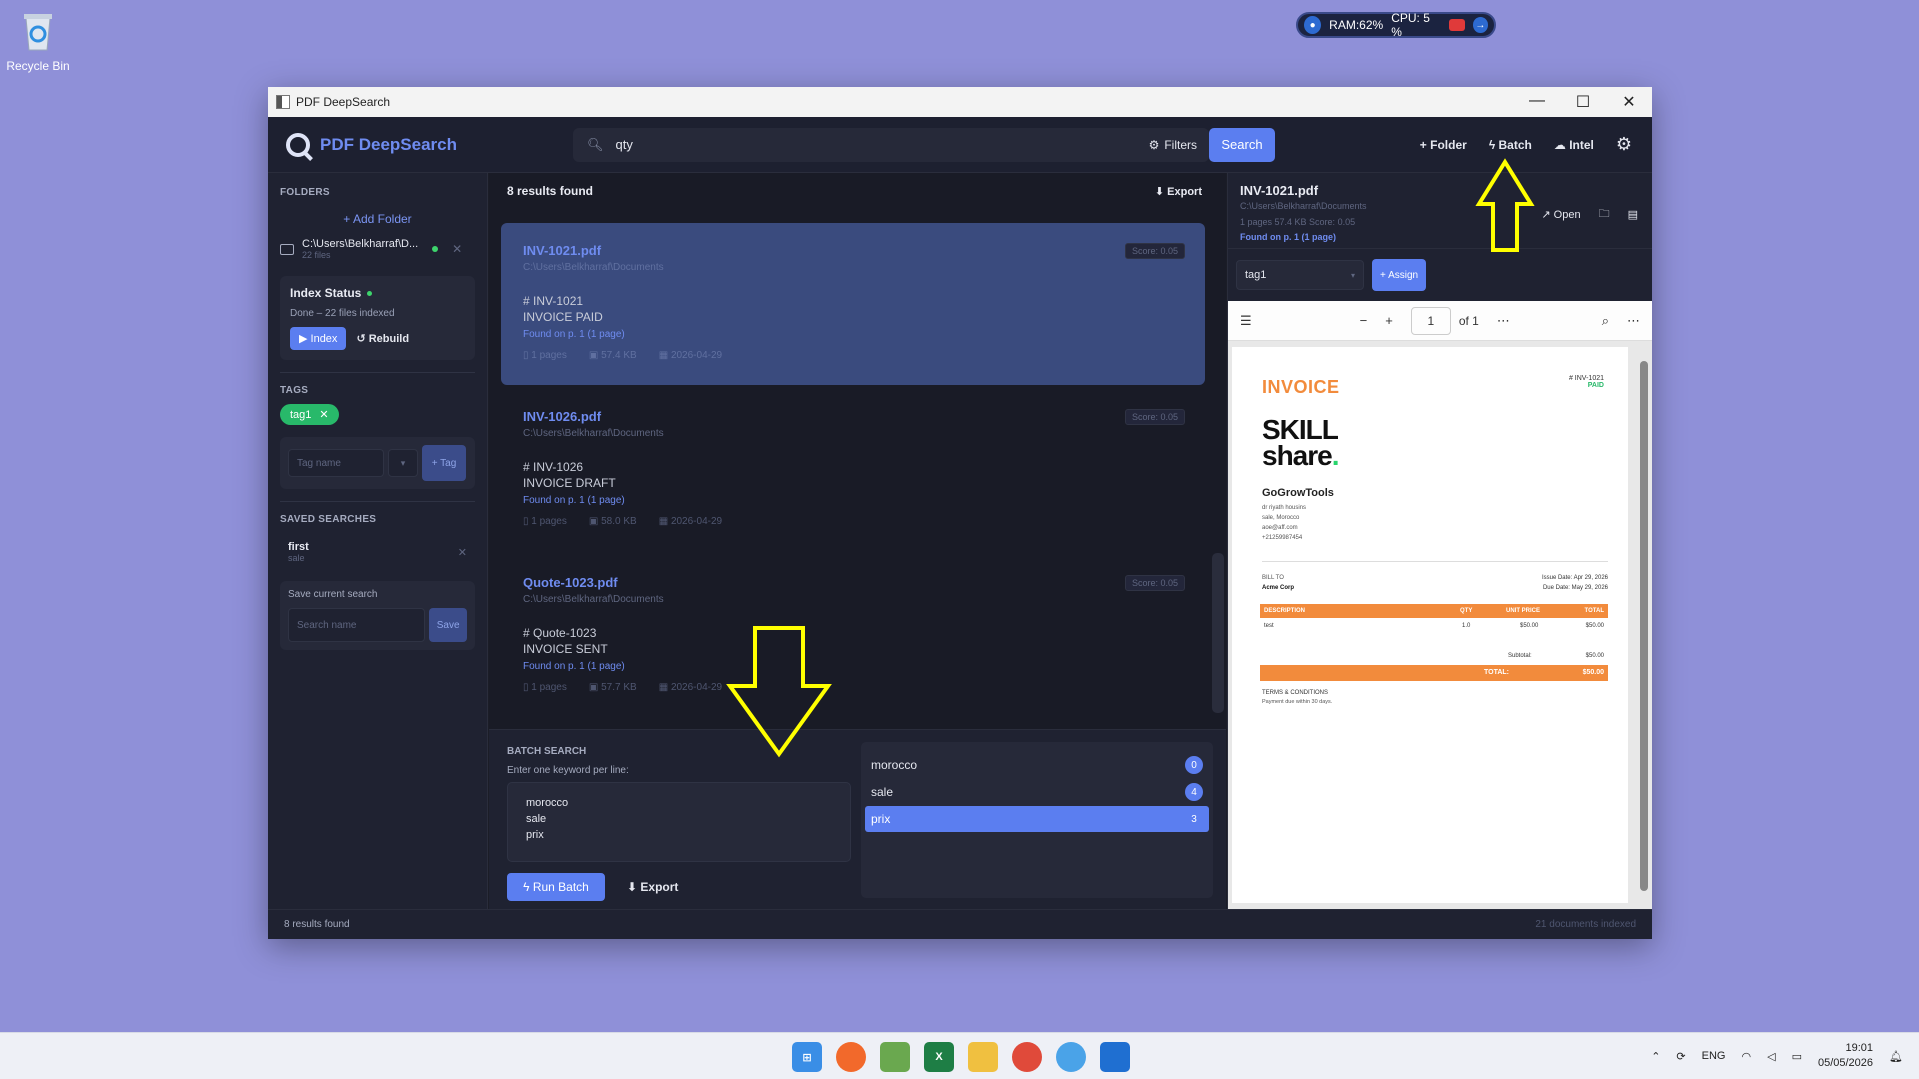 The height and width of the screenshot is (1079, 1919). I want to click on batch-result-row: morocco 0, so click(1037, 765).